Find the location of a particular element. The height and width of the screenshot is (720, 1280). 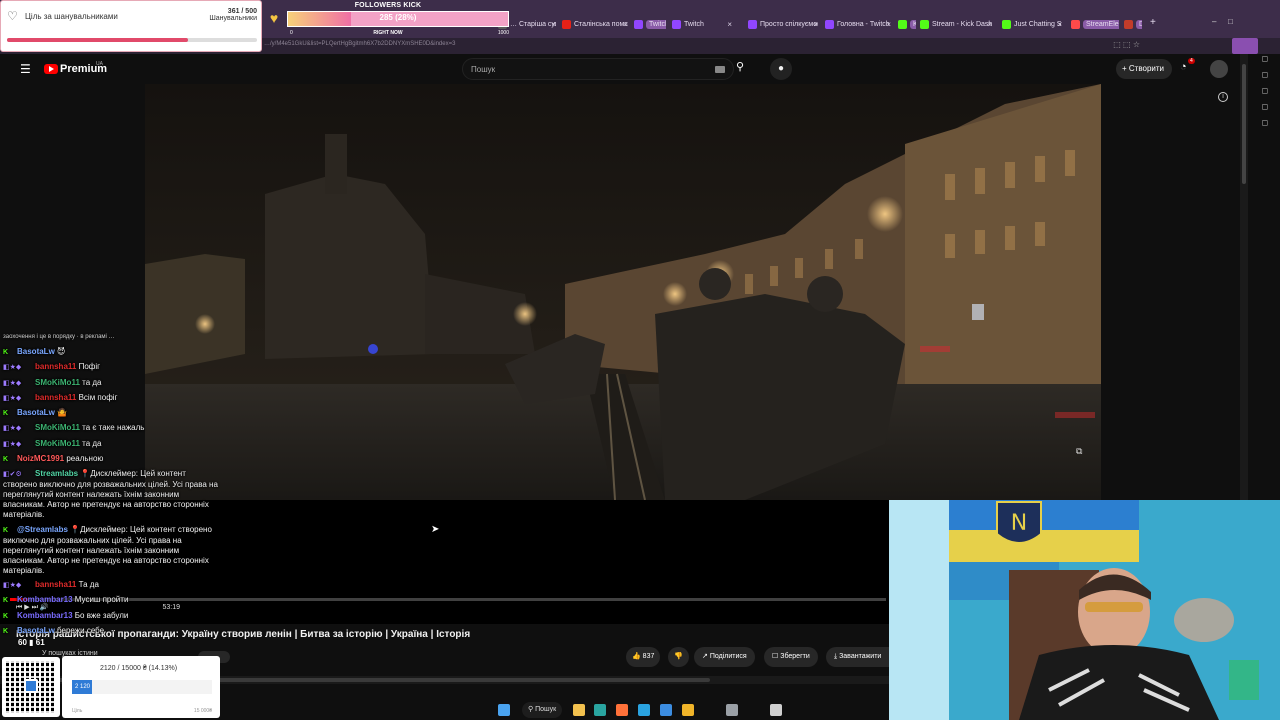

edge-icon is located at coordinates (600, 710).